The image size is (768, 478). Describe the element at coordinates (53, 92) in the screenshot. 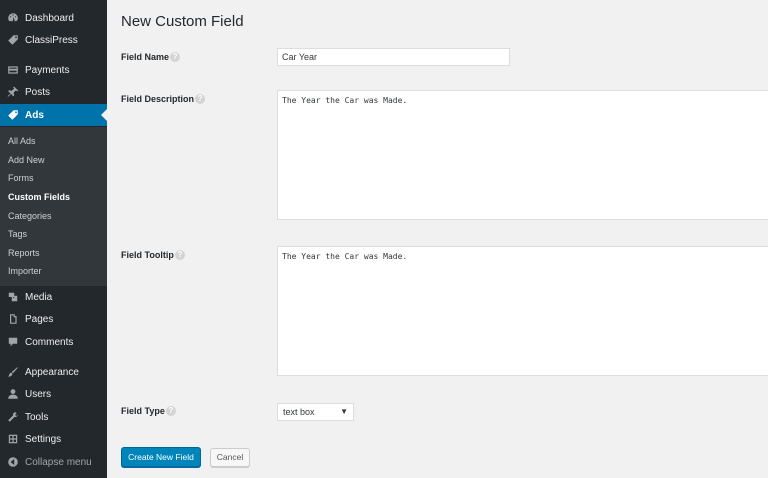

I see `menu-item-posts: Posts` at that location.